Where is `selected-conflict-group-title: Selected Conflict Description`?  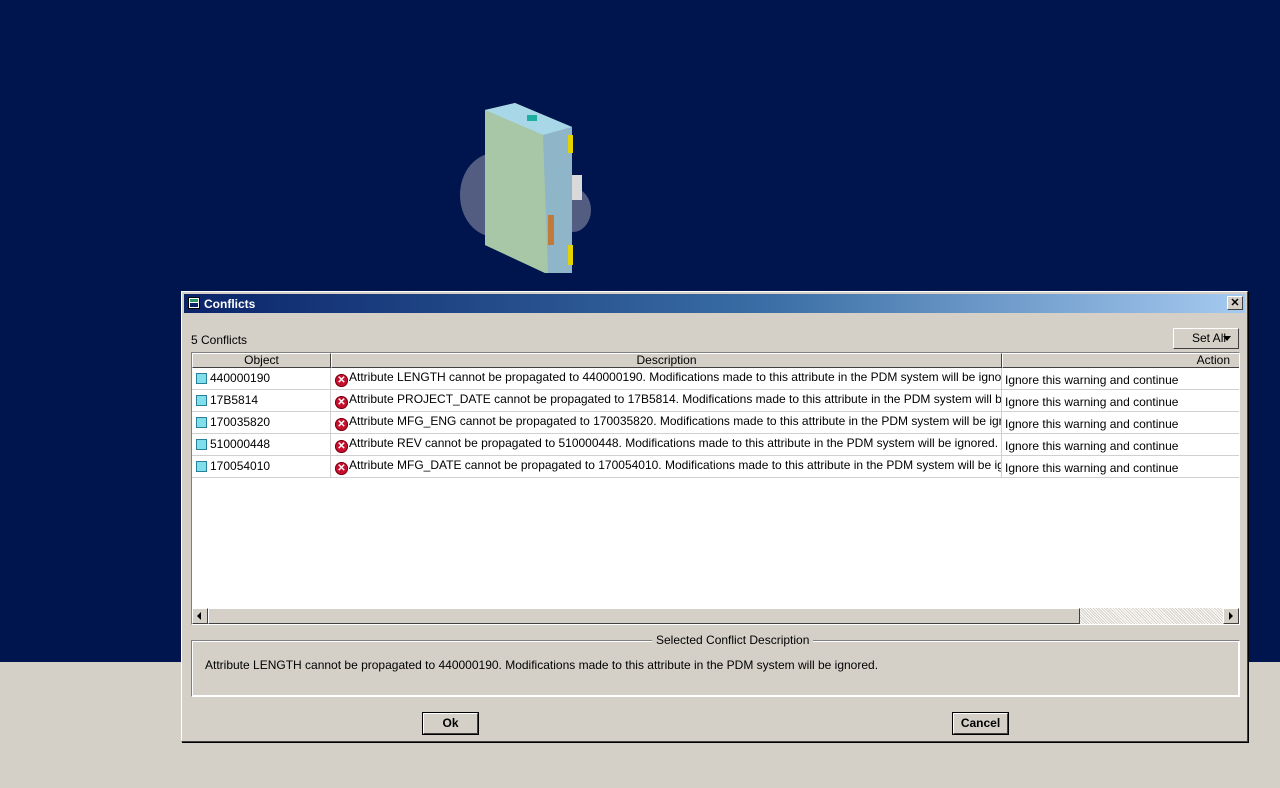 selected-conflict-group-title: Selected Conflict Description is located at coordinates (733, 640).